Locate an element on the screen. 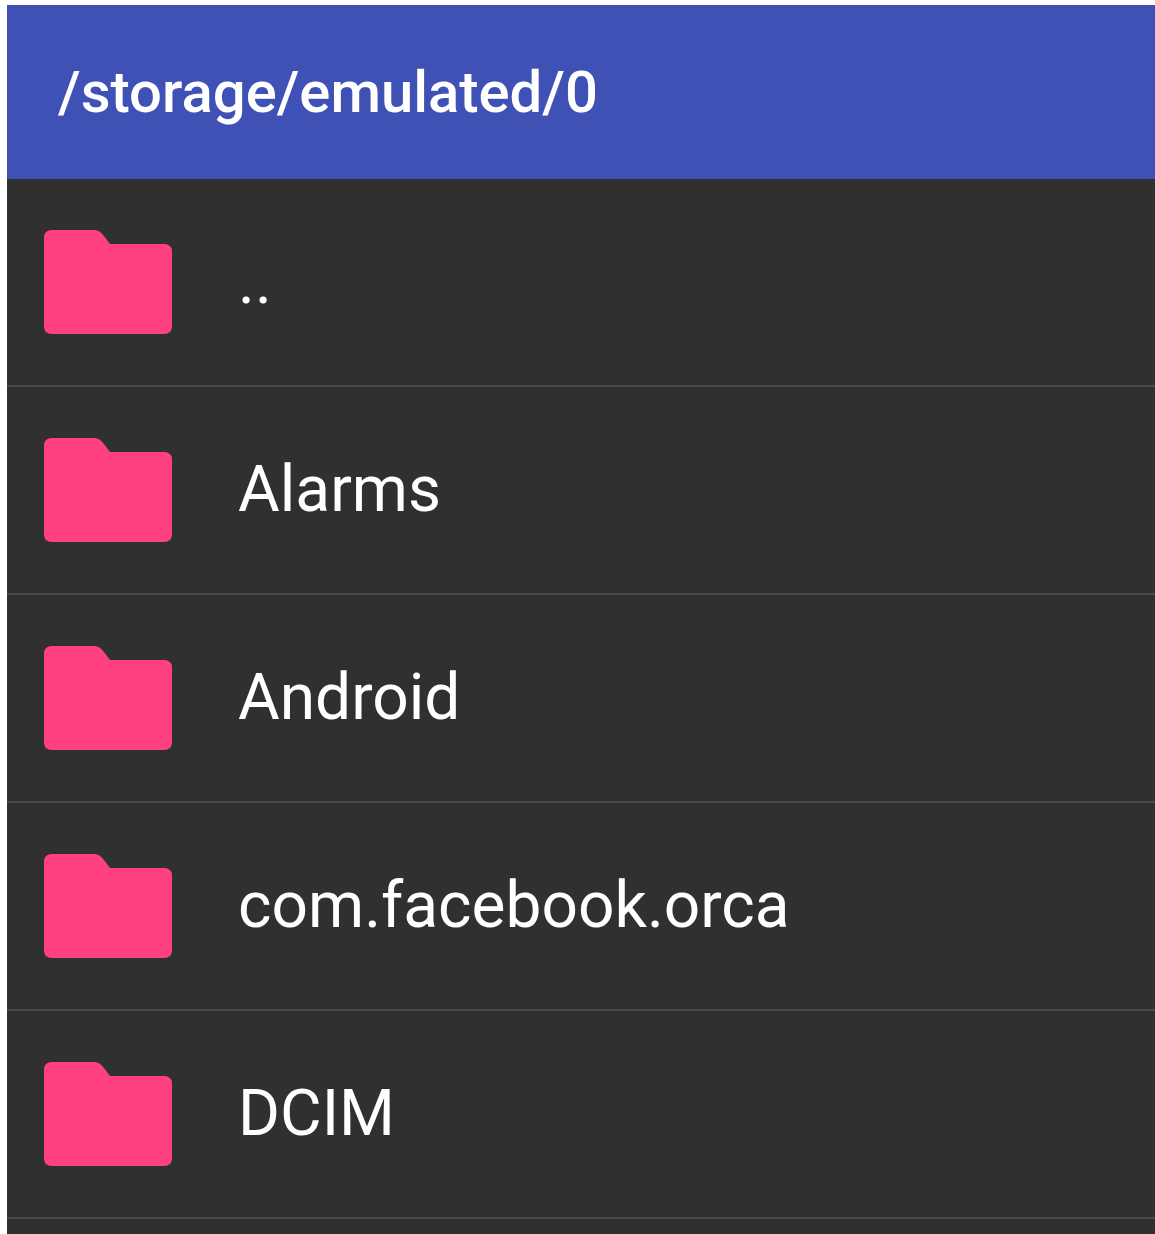 This screenshot has height=1234, width=1155. folder-name: Alarms is located at coordinates (339, 490).